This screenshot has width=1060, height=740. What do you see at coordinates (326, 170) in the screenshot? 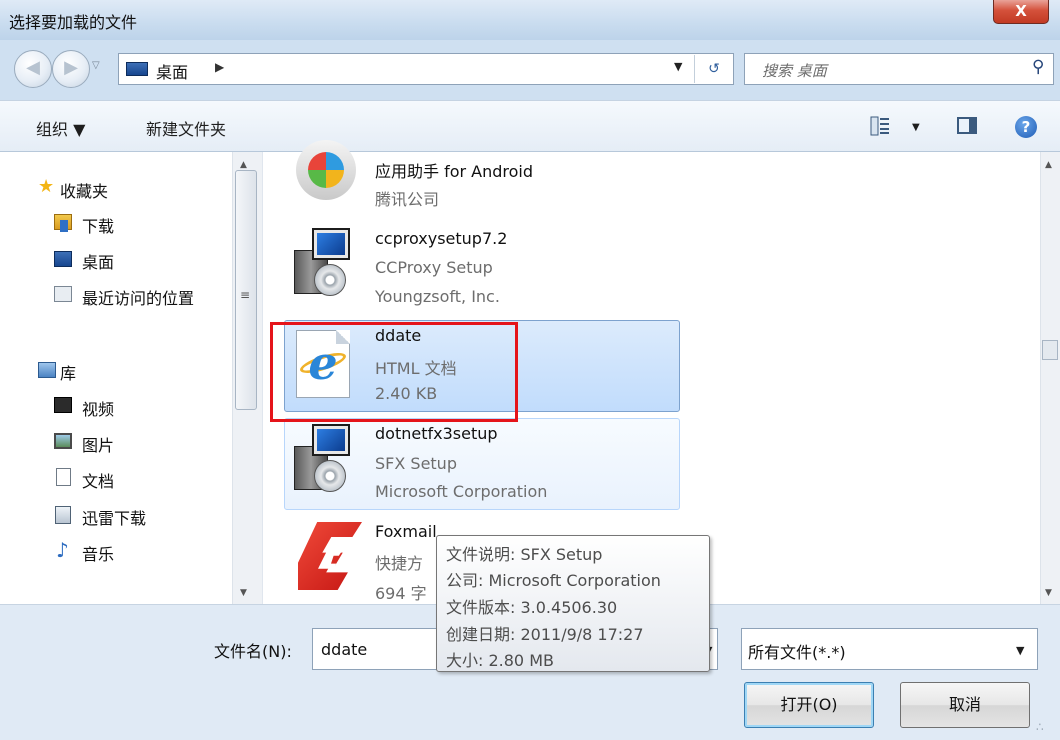
I see `android-assistant-icon` at bounding box center [326, 170].